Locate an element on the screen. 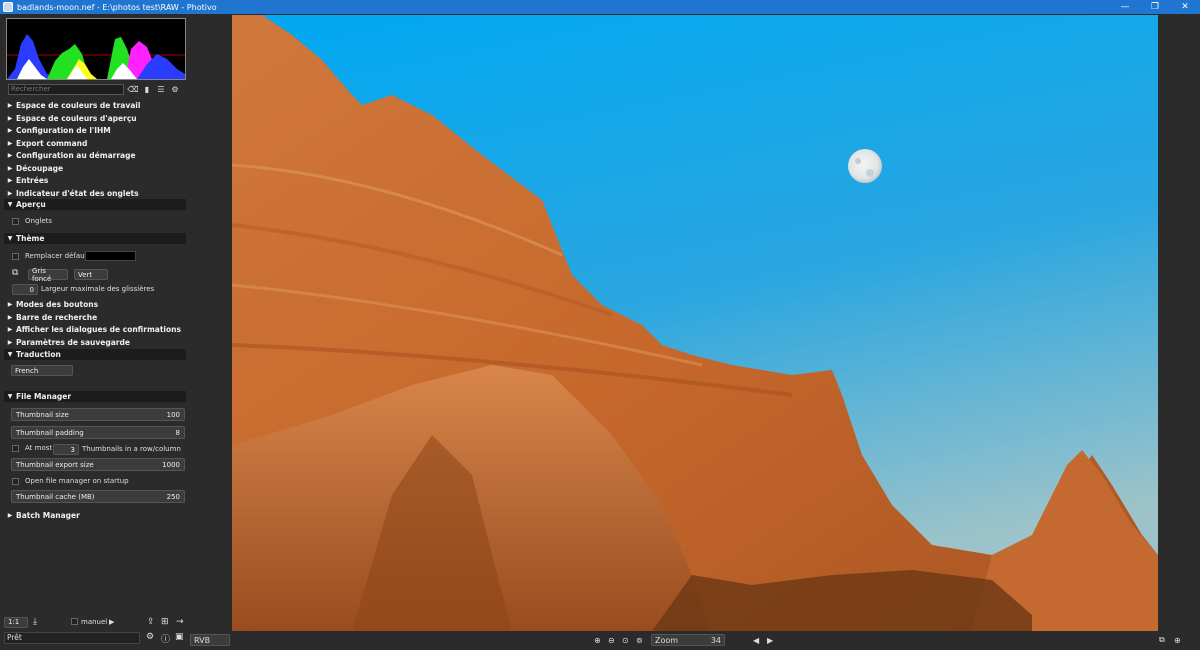 The image size is (1200, 650). thumbnail-cache-value: 250 is located at coordinates (173, 496).